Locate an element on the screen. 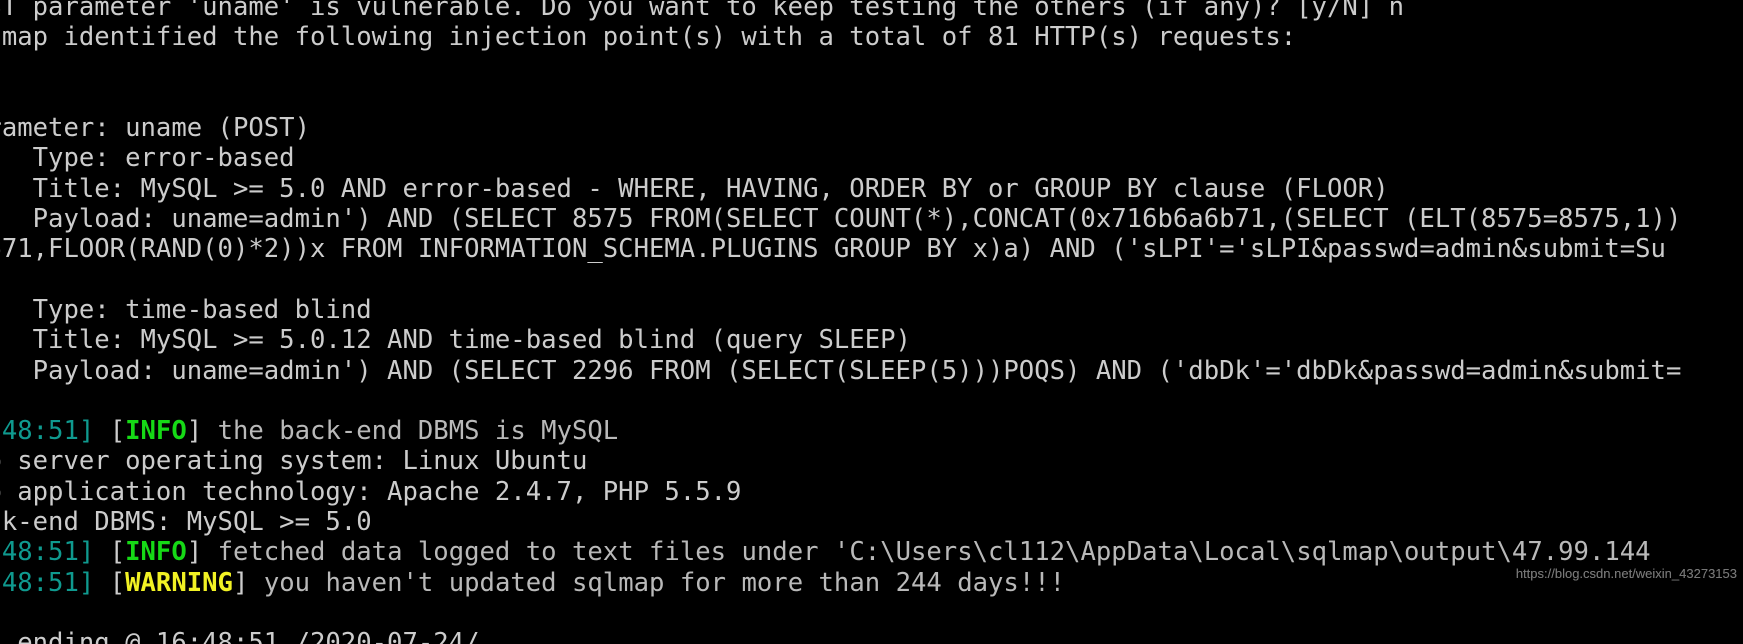  line-type-error-based: Type: error-based is located at coordinates (147, 158).